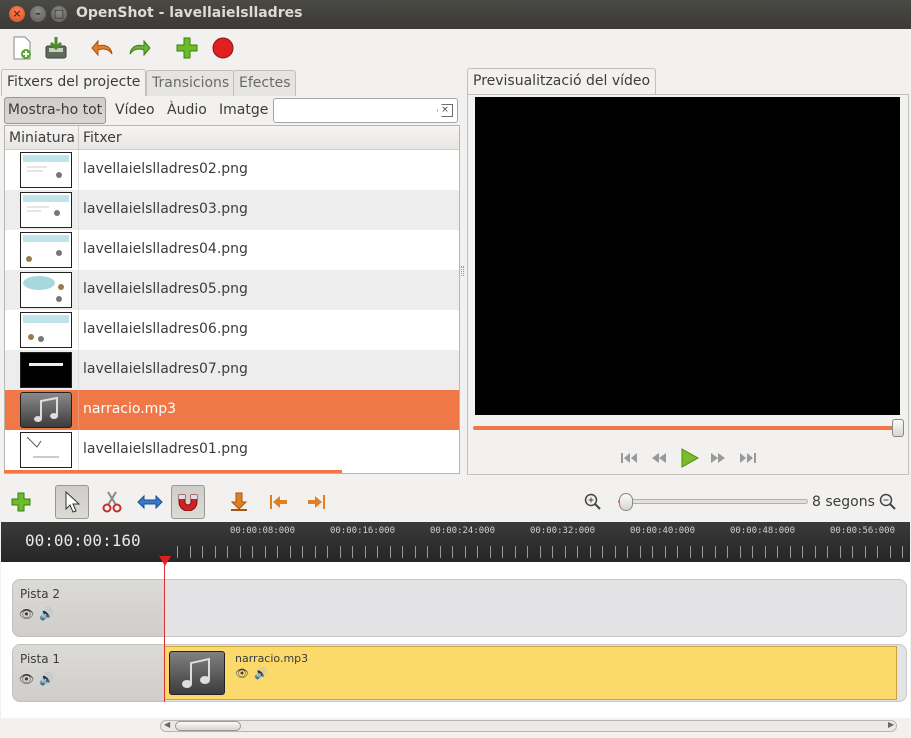 The image size is (911, 738). I want to click on preview-slider-handle, so click(898, 428).